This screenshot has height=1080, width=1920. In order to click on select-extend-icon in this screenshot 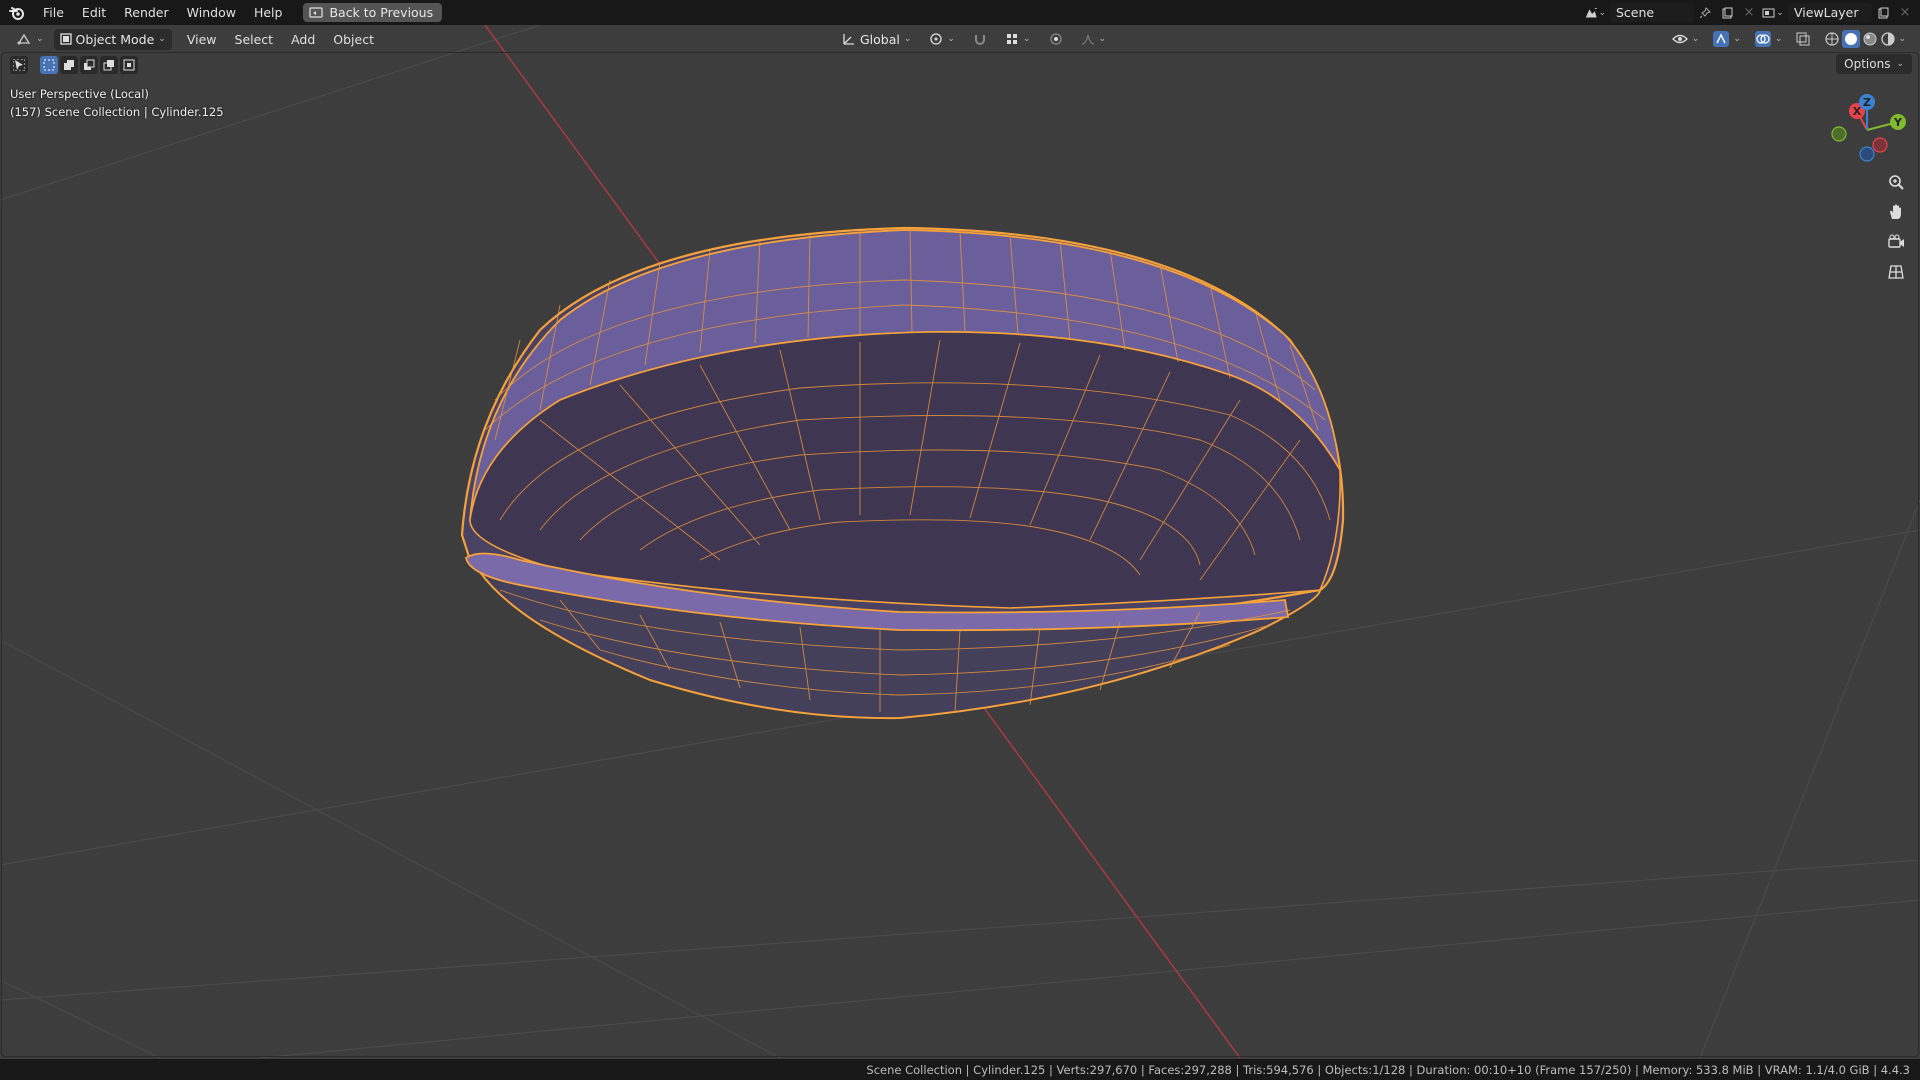, I will do `click(69, 65)`.